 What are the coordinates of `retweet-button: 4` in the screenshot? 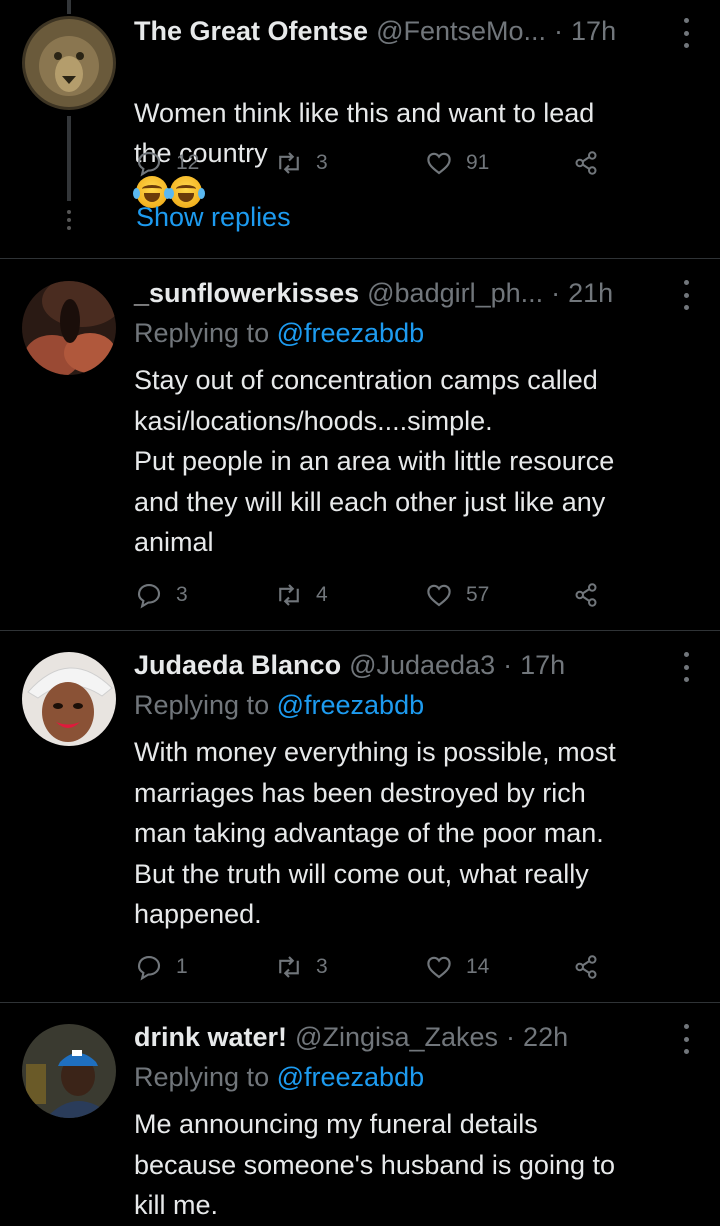 It's located at (301, 595).